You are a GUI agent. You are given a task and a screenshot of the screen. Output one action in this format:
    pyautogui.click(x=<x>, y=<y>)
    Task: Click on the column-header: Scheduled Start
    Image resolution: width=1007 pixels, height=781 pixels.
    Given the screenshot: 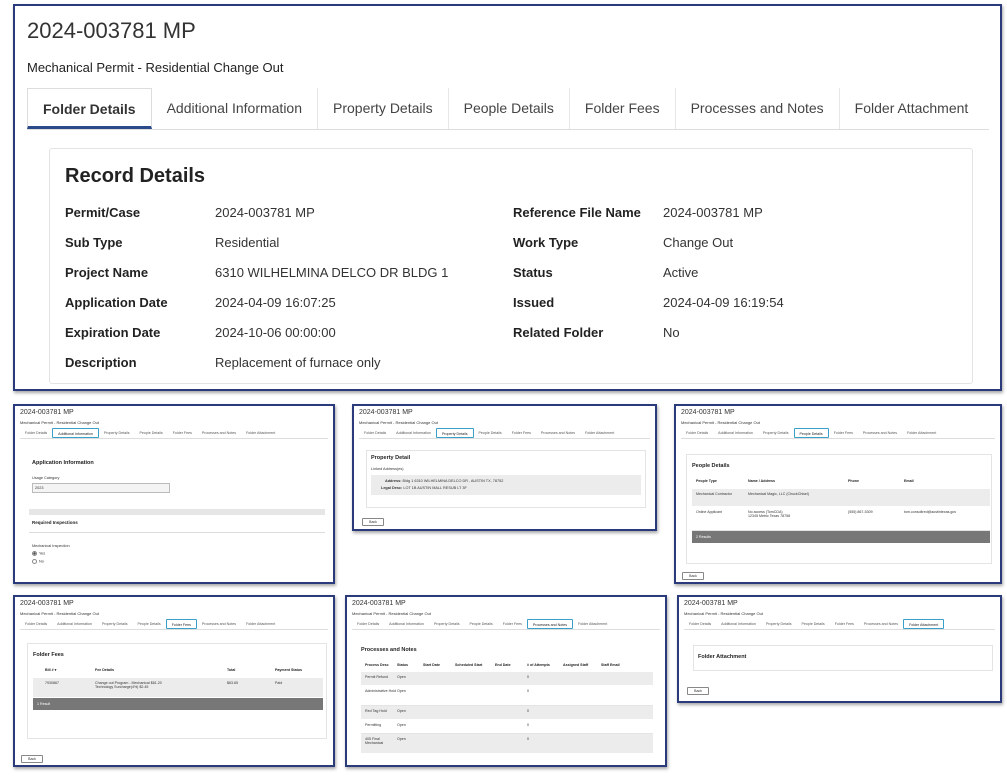 What is the action you would take?
    pyautogui.click(x=469, y=665)
    